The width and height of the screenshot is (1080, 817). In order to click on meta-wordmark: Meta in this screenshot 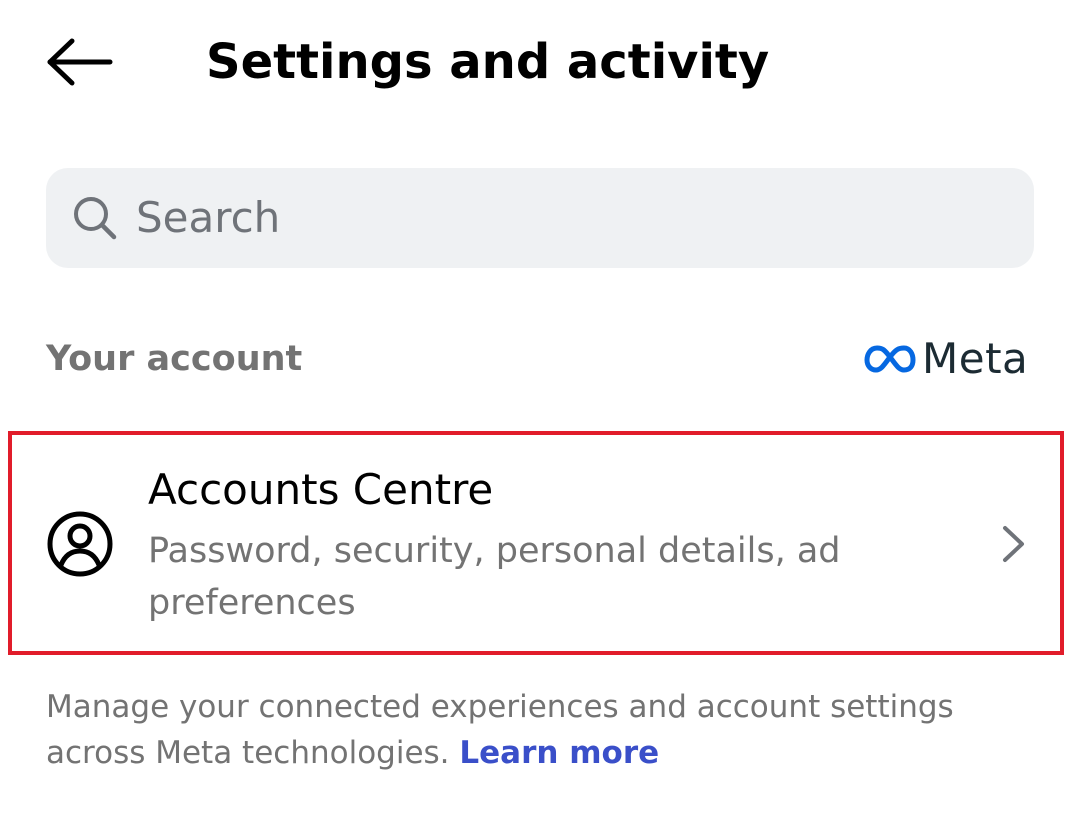, I will do `click(975, 358)`.